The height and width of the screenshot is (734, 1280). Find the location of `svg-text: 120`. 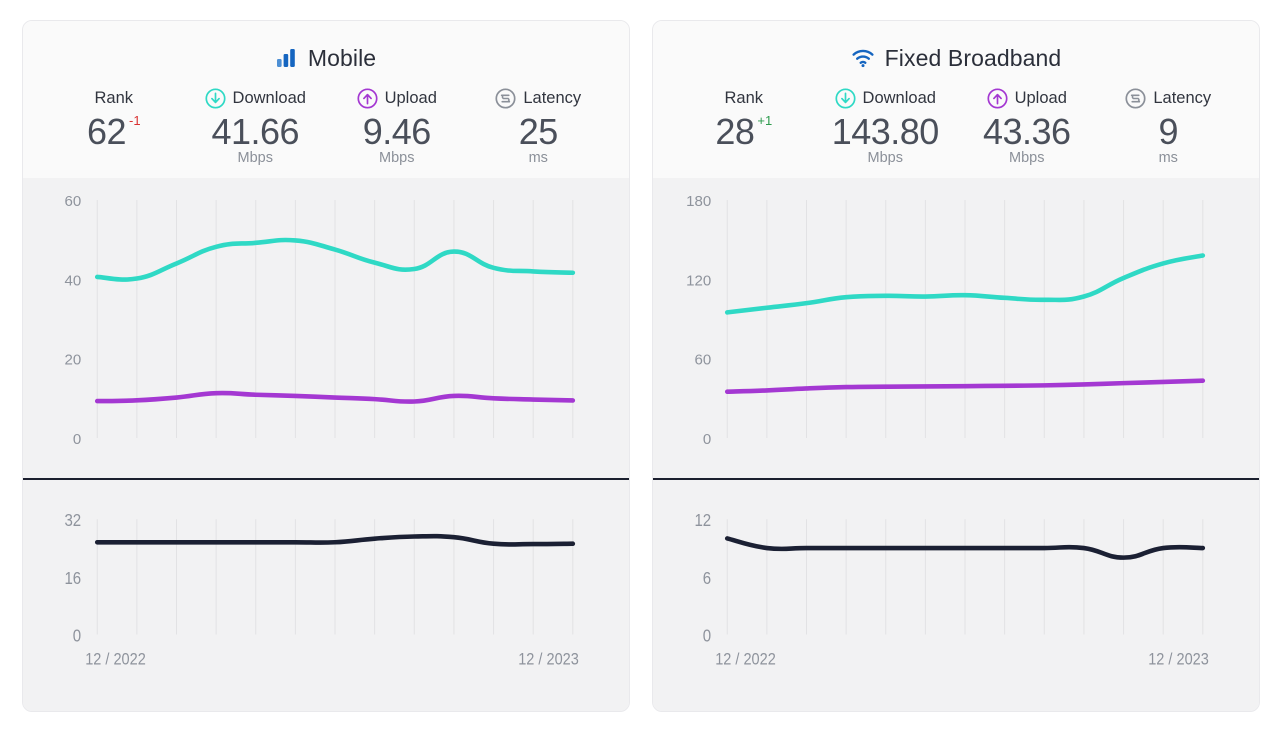

svg-text: 120 is located at coordinates (698, 281).